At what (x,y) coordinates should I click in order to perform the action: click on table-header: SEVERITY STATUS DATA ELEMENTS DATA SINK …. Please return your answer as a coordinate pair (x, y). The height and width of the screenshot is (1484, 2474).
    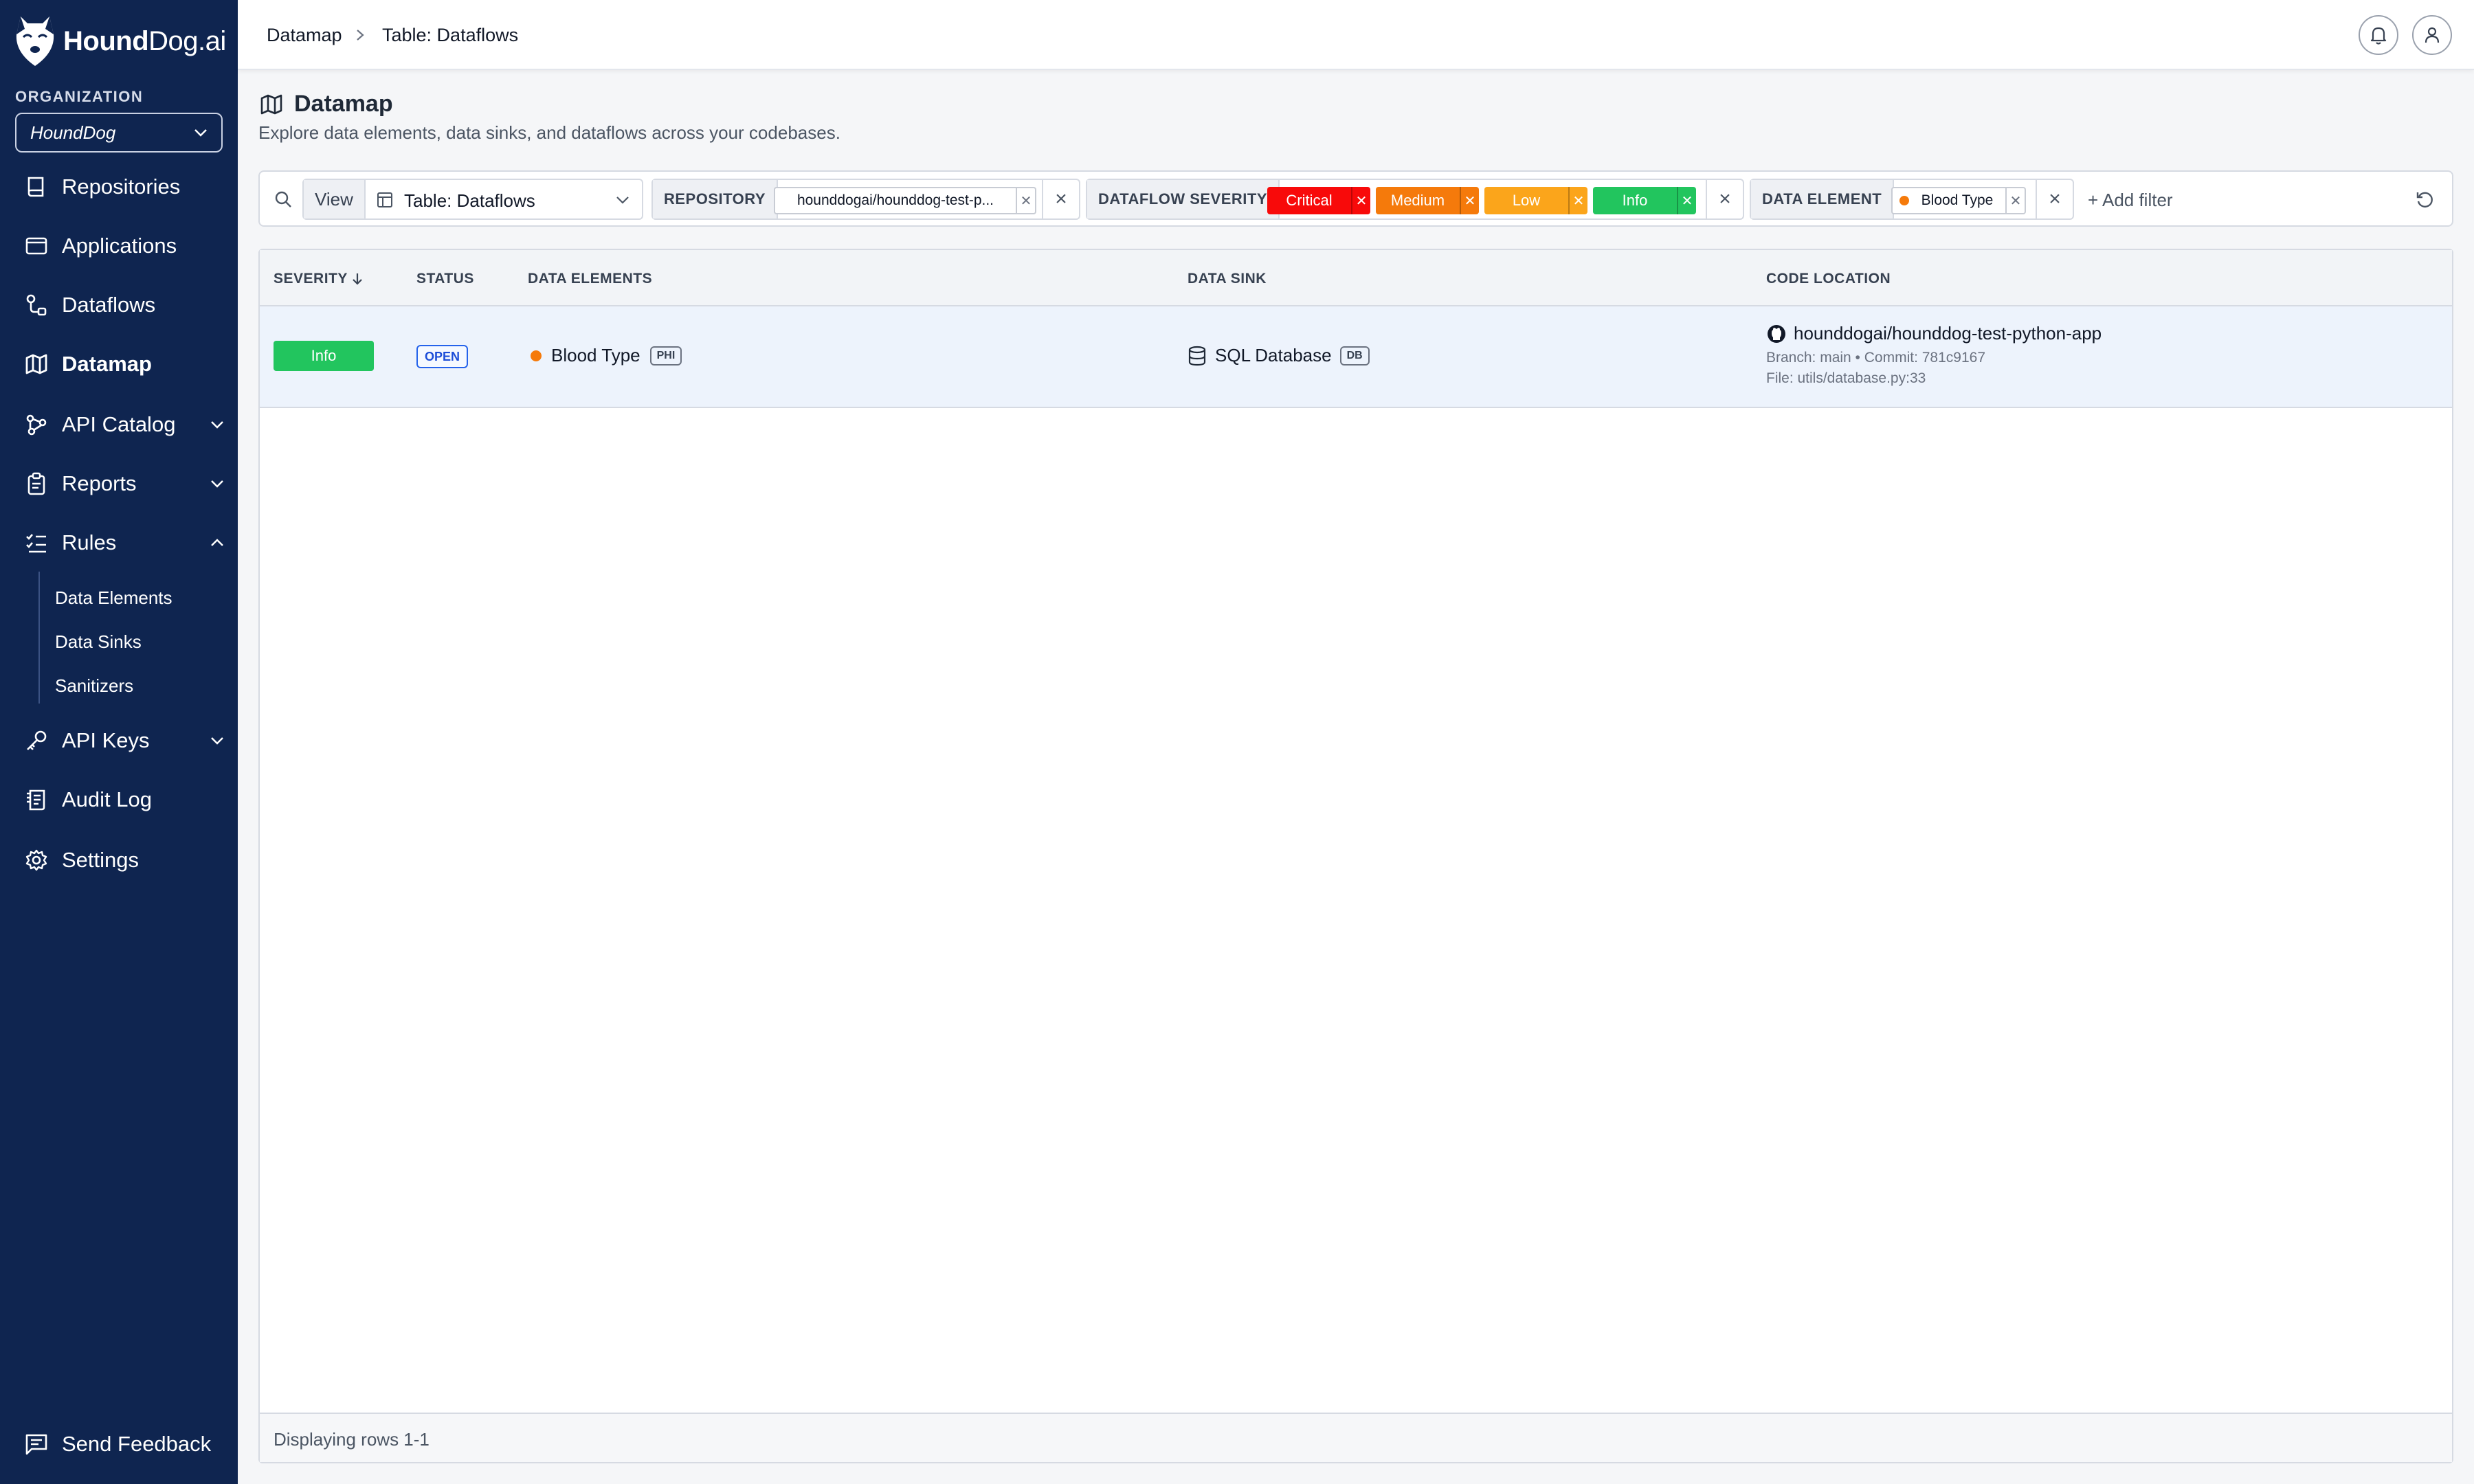
    Looking at the image, I should click on (1356, 278).